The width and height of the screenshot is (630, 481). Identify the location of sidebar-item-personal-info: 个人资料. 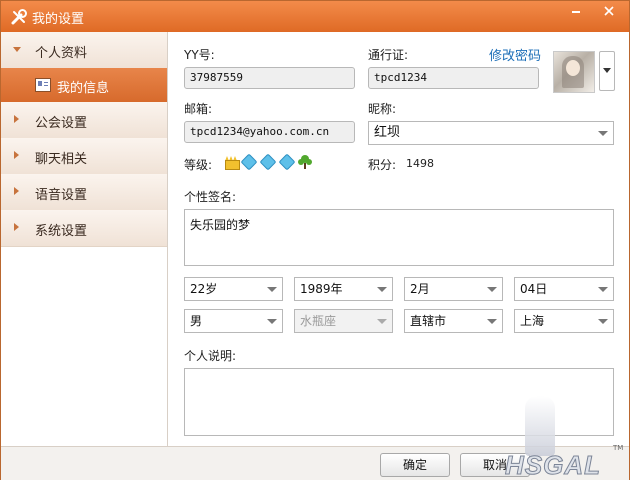
(84, 50).